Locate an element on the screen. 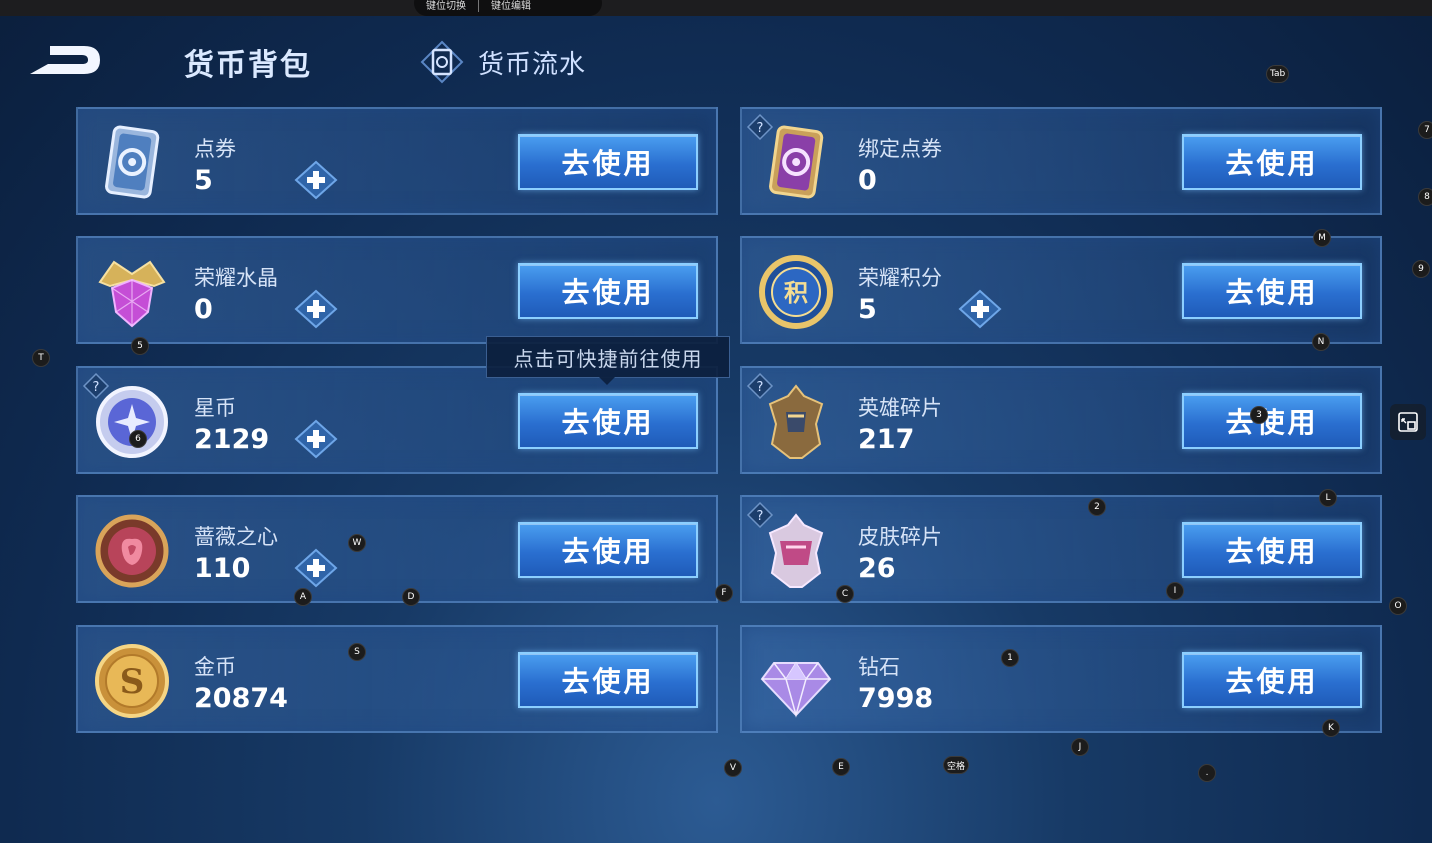 The width and height of the screenshot is (1432, 843). currency-name: 金币 is located at coordinates (215, 667).